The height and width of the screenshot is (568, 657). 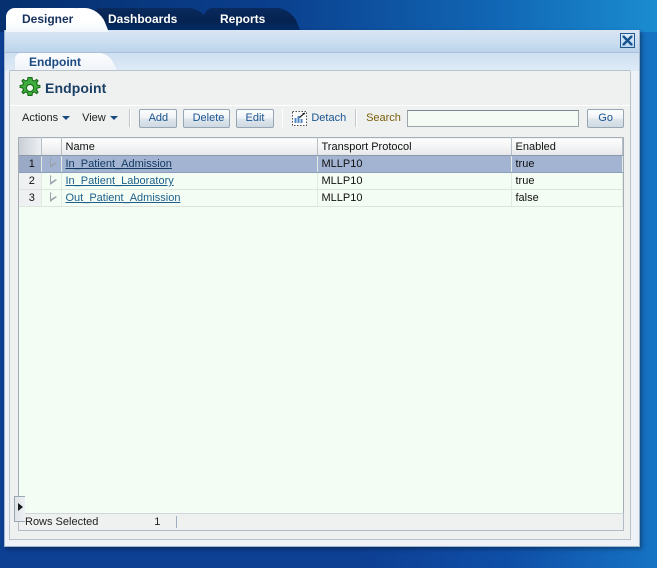 I want to click on add-button: Add, so click(x=157, y=118).